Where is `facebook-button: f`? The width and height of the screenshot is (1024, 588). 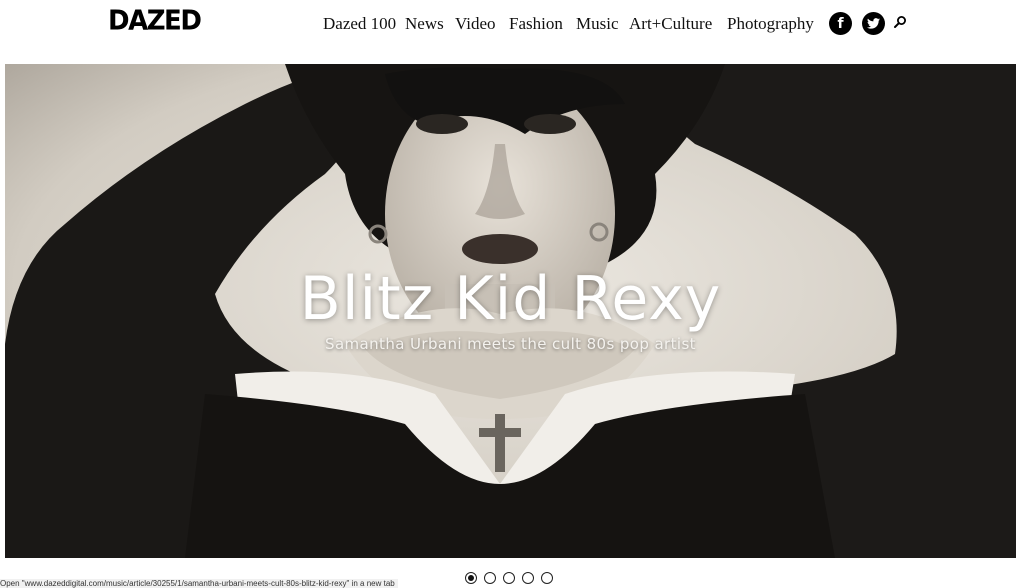
facebook-button: f is located at coordinates (840, 23).